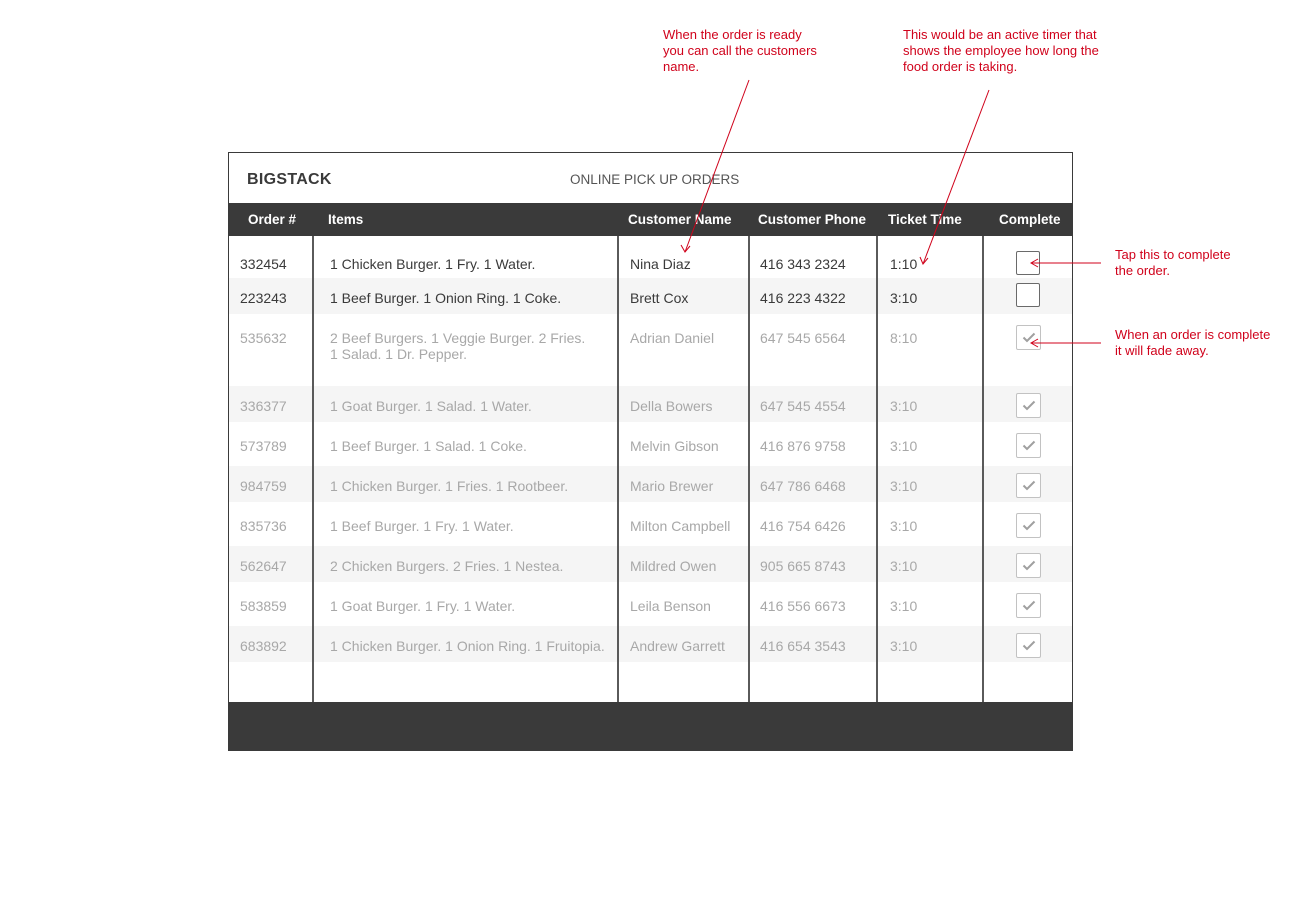  Describe the element at coordinates (672, 338) in the screenshot. I see `customer-name: Adrian Daniel` at that location.